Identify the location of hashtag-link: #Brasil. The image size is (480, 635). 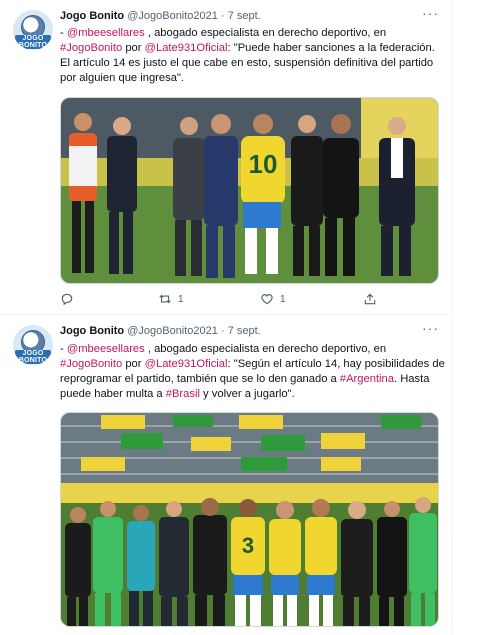
(183, 394).